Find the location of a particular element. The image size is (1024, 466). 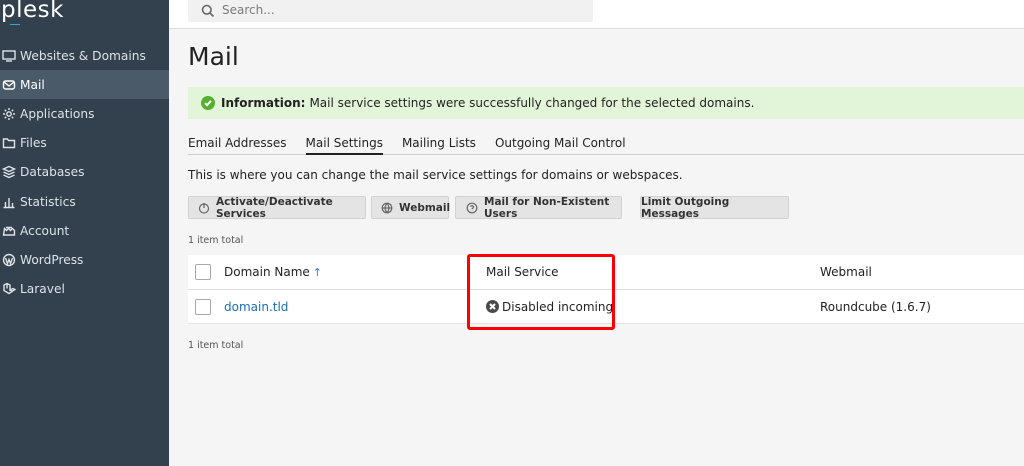

search-box is located at coordinates (390, 11).